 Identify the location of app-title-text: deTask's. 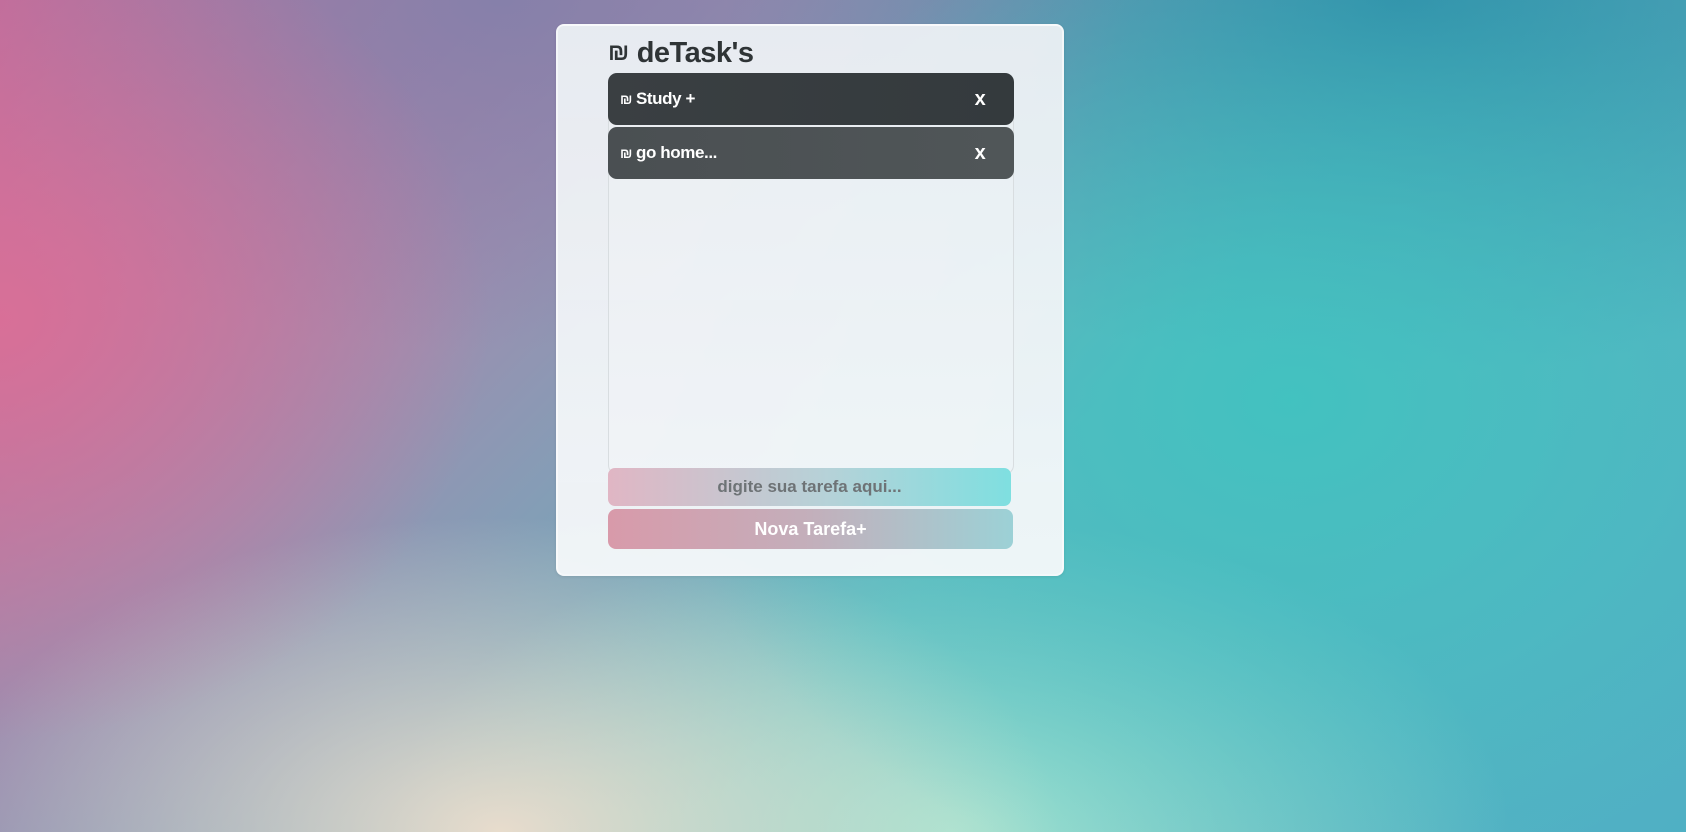
(695, 53).